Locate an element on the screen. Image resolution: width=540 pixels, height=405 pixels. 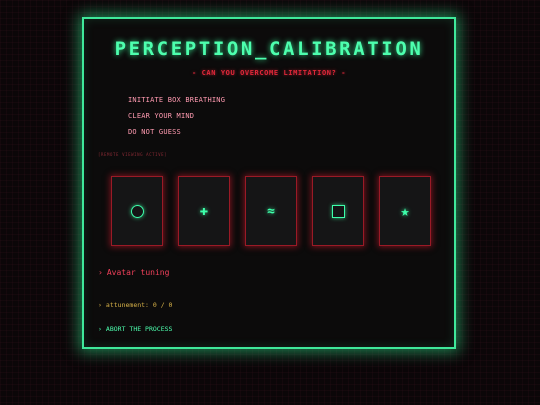
card-star: ★ is located at coordinates (405, 211).